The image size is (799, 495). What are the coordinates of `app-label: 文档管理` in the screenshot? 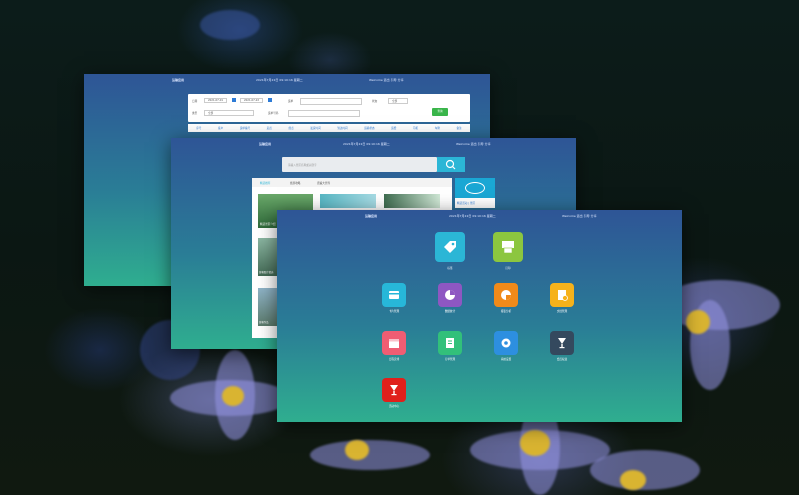 It's located at (562, 311).